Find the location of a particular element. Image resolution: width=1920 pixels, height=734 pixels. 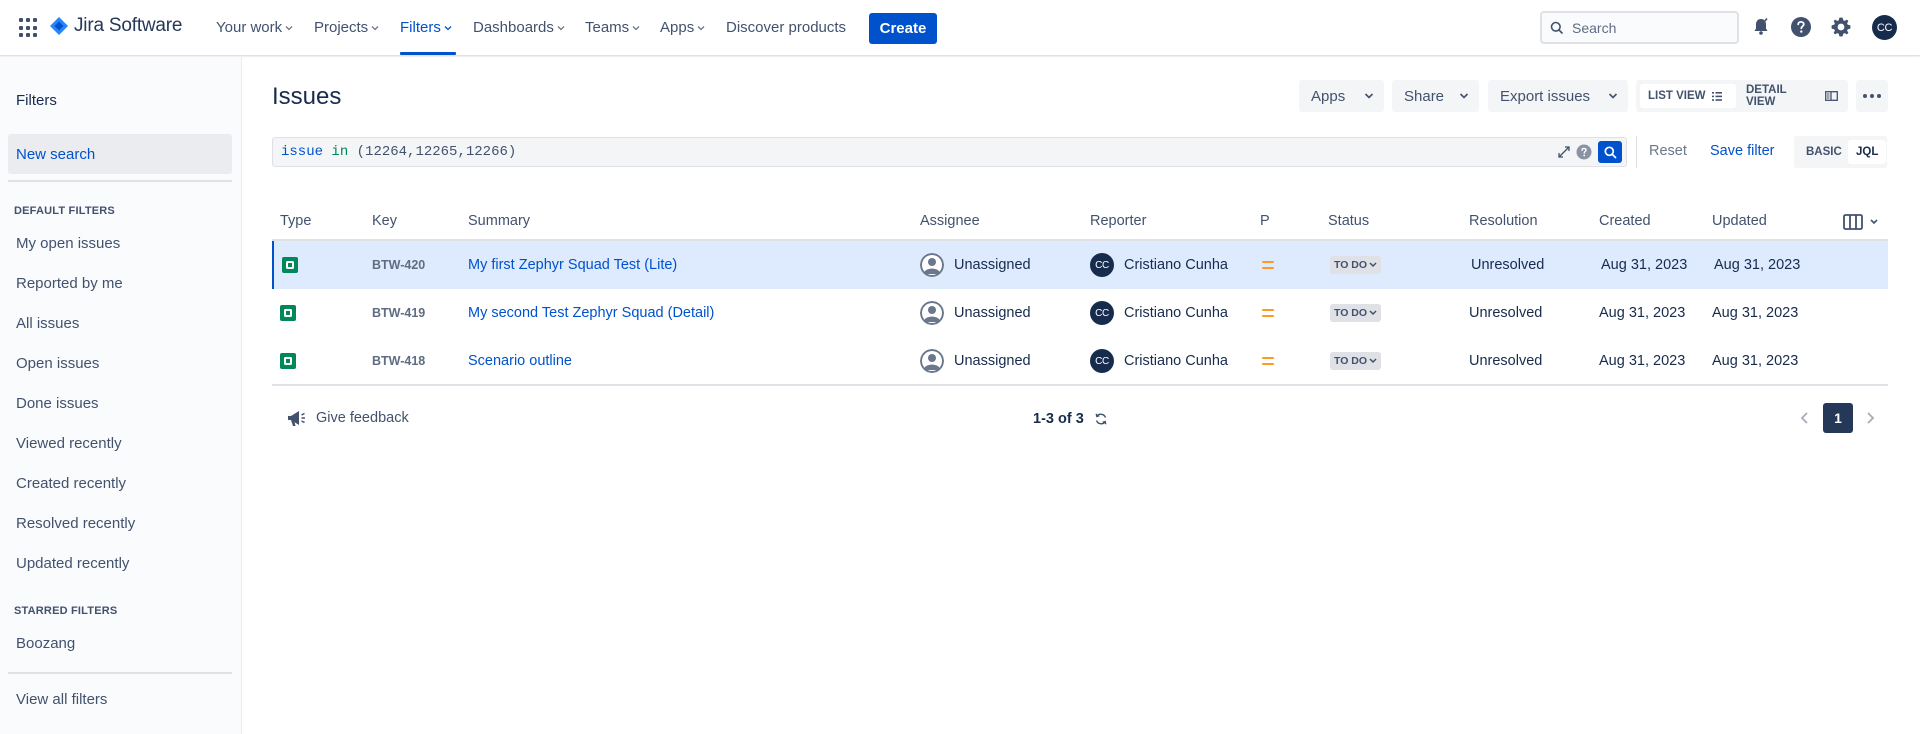

page-button: 1 is located at coordinates (1838, 418).